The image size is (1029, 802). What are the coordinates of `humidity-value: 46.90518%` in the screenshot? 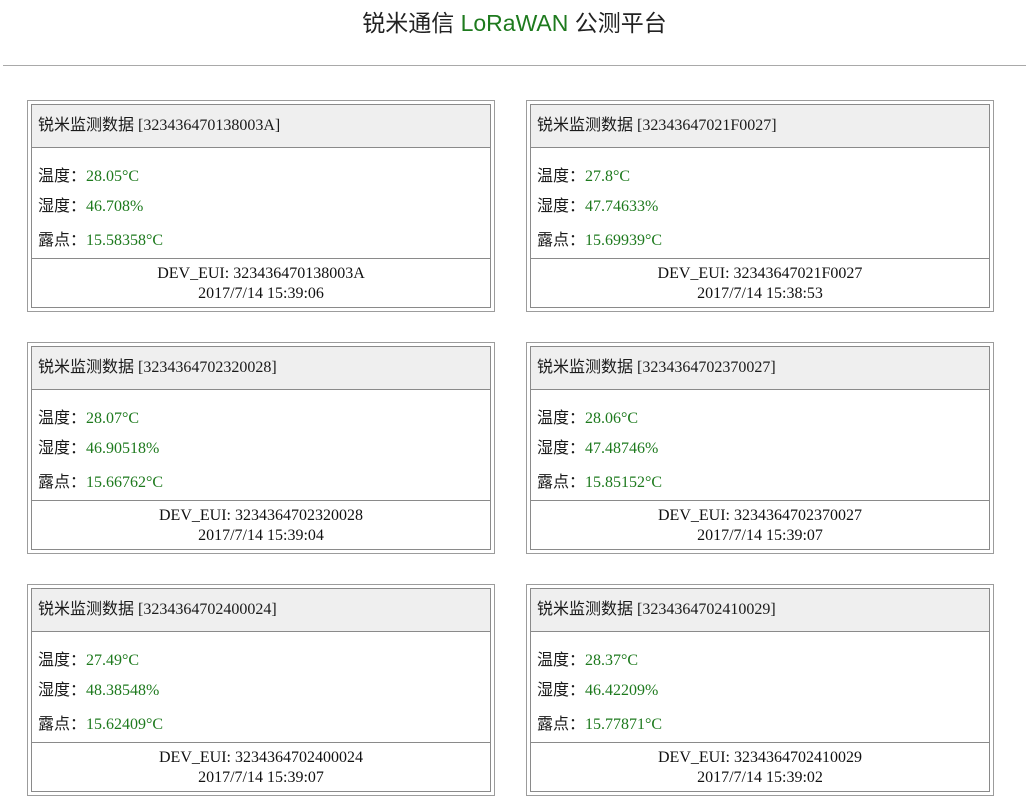 It's located at (123, 448).